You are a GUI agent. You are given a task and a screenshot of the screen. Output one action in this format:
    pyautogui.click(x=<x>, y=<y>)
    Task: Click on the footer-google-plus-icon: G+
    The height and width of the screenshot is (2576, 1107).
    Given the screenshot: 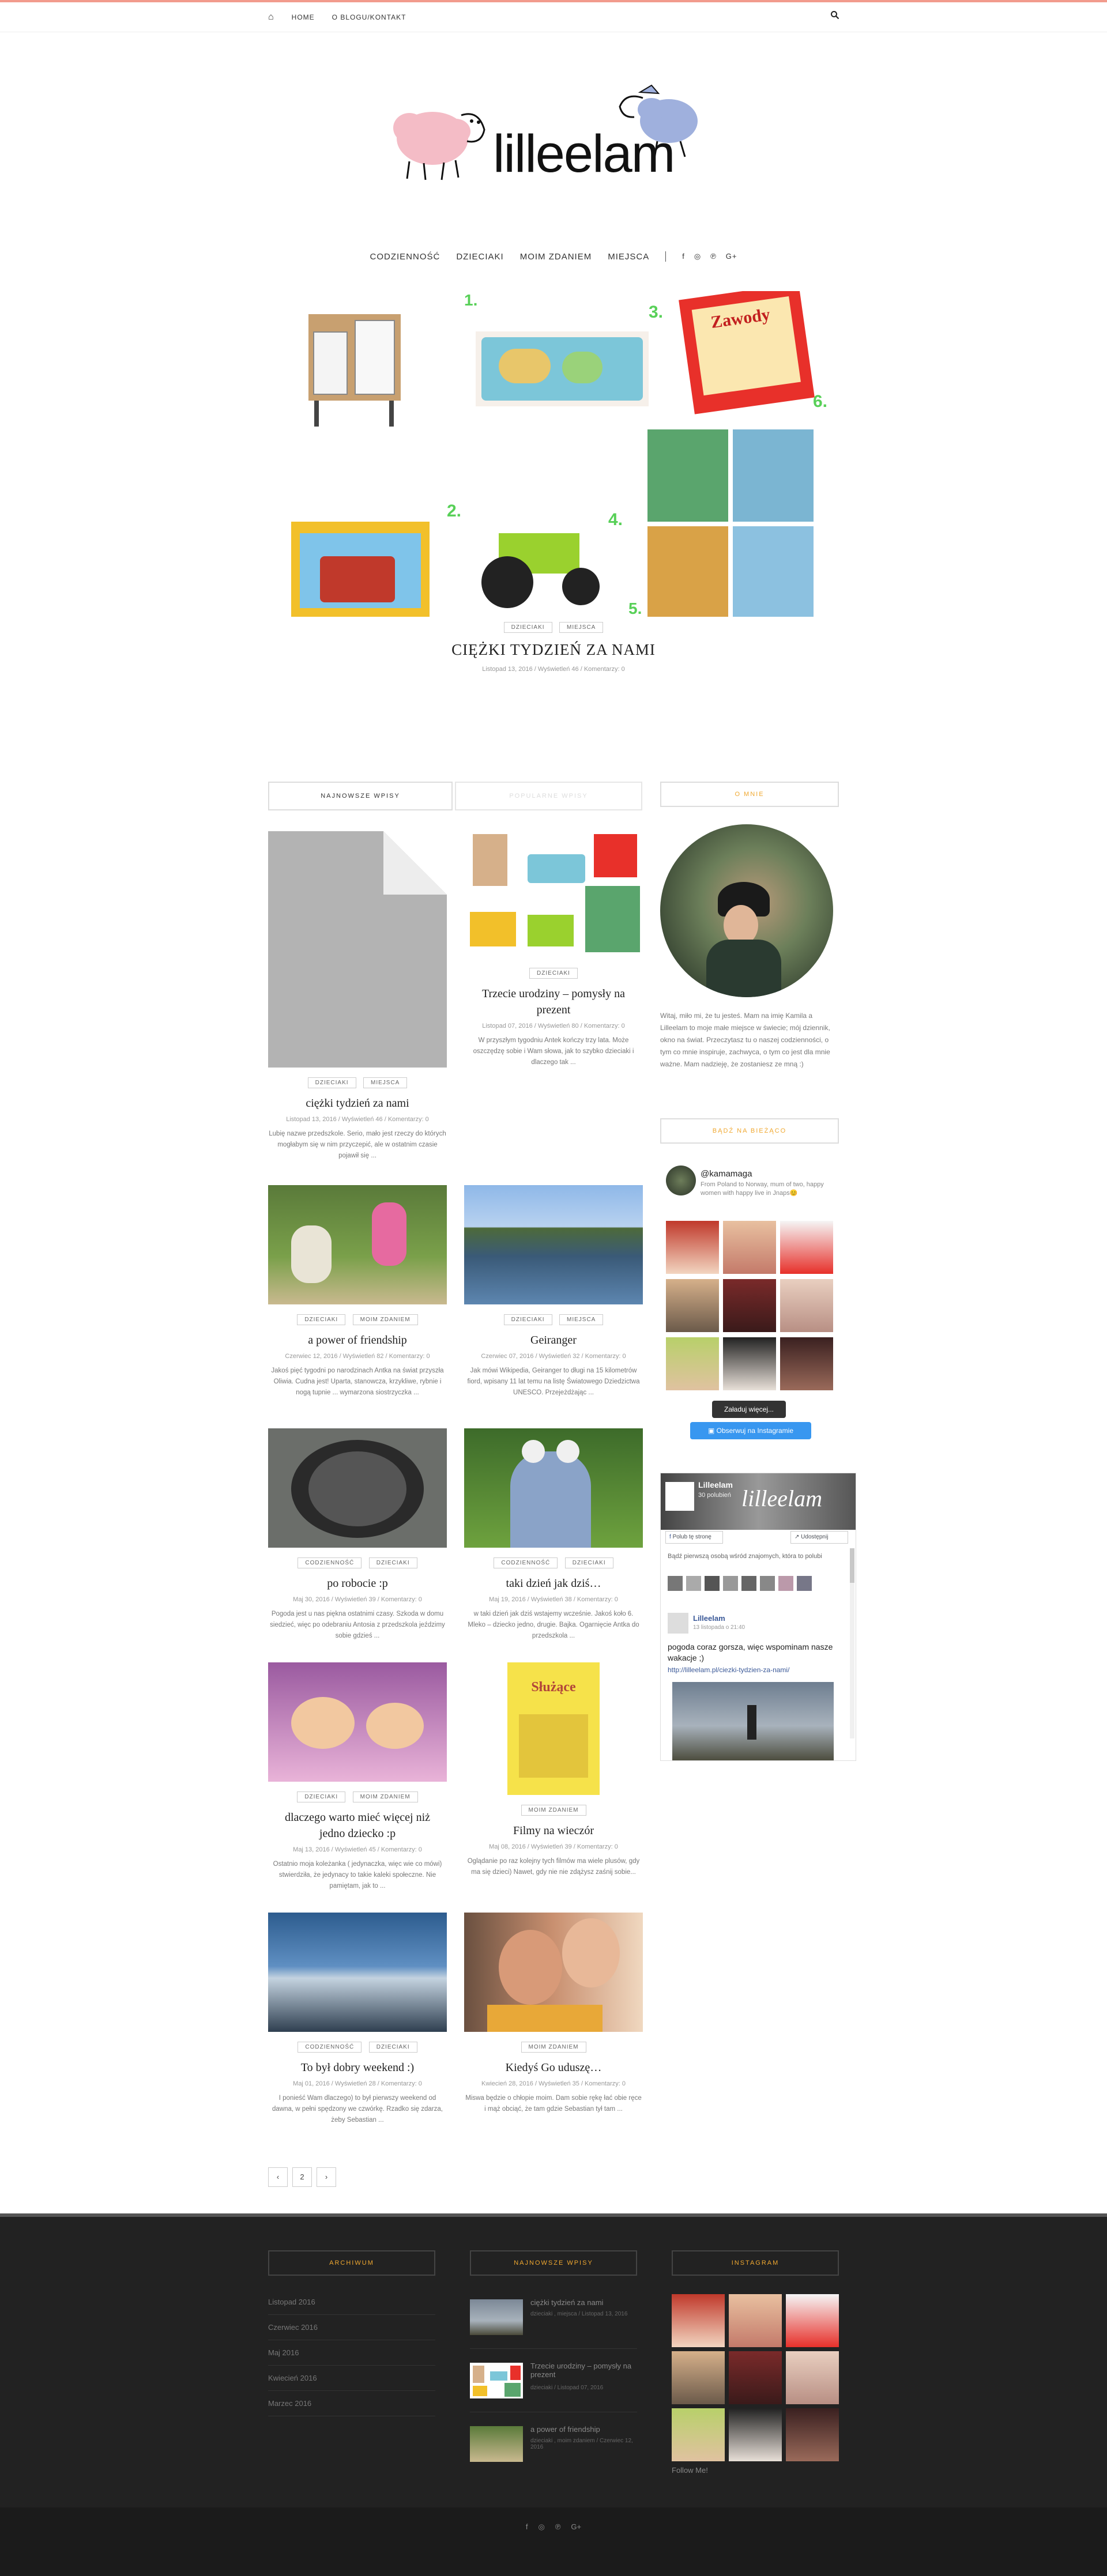 What is the action you would take?
    pyautogui.click(x=576, y=2527)
    